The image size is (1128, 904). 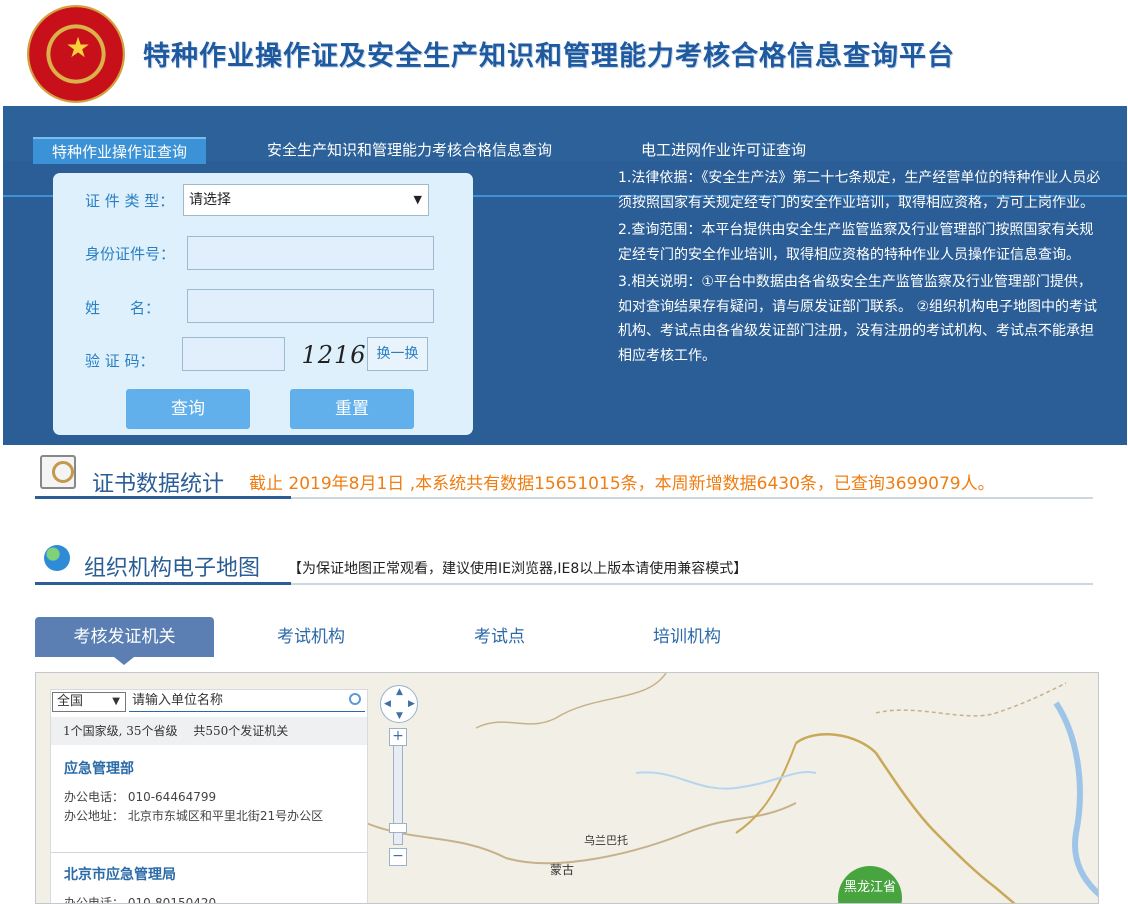 What do you see at coordinates (124, 641) in the screenshot?
I see `tab-issuing-authority: 考核发证机关` at bounding box center [124, 641].